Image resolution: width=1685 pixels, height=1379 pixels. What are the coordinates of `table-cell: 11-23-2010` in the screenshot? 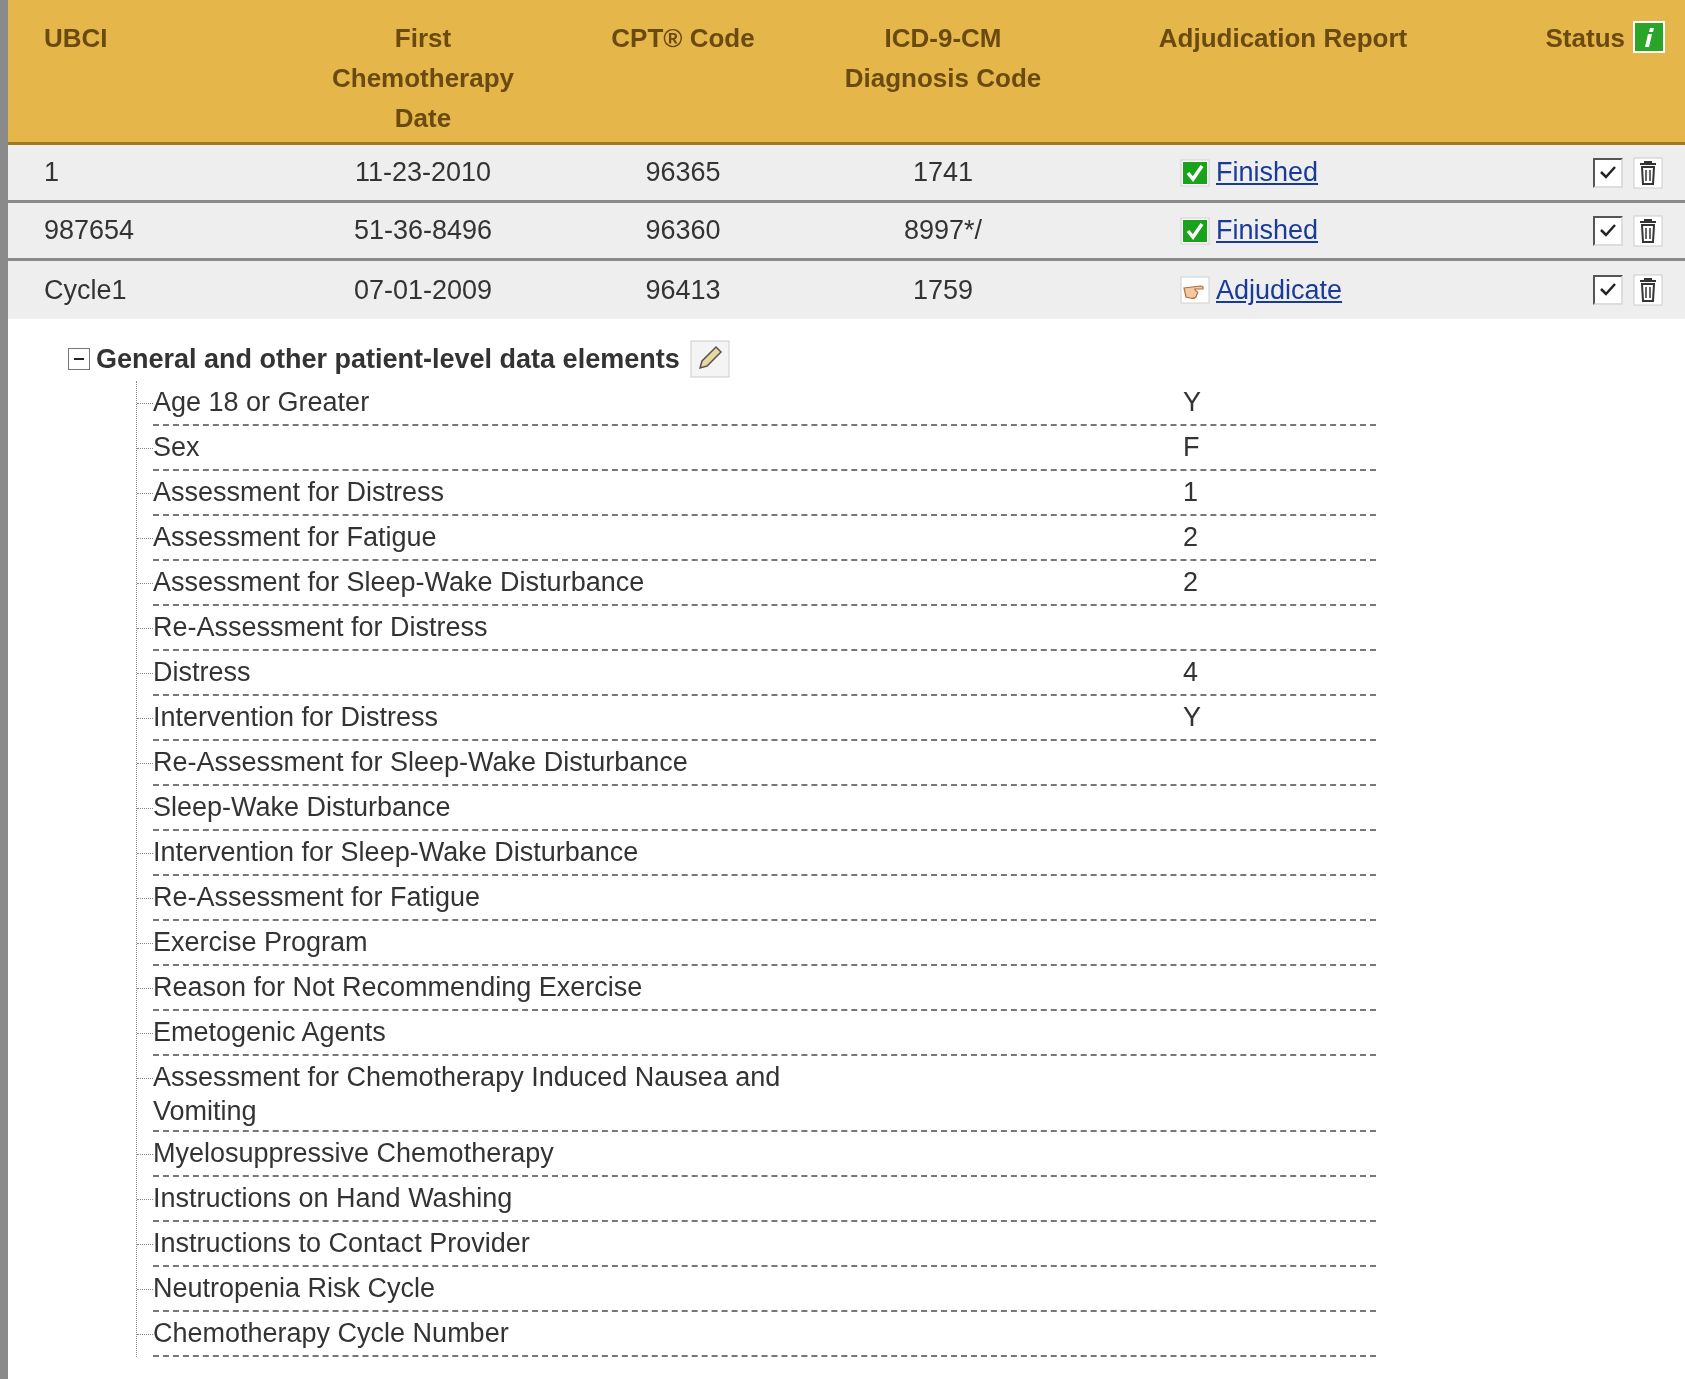 It's located at (423, 172).